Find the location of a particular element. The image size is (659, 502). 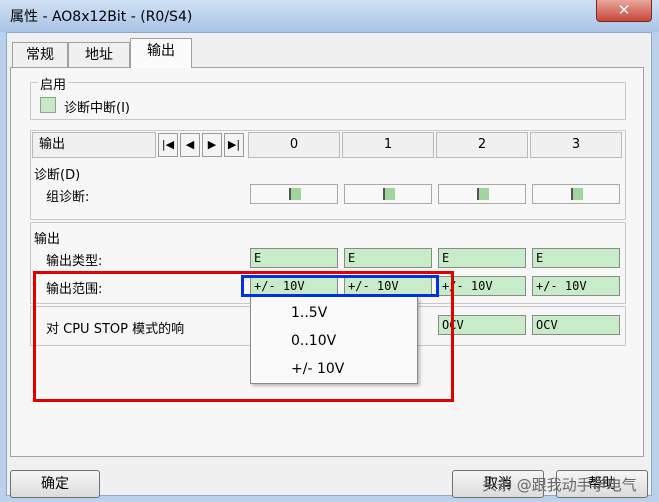

output-type-0: E is located at coordinates (294, 258).